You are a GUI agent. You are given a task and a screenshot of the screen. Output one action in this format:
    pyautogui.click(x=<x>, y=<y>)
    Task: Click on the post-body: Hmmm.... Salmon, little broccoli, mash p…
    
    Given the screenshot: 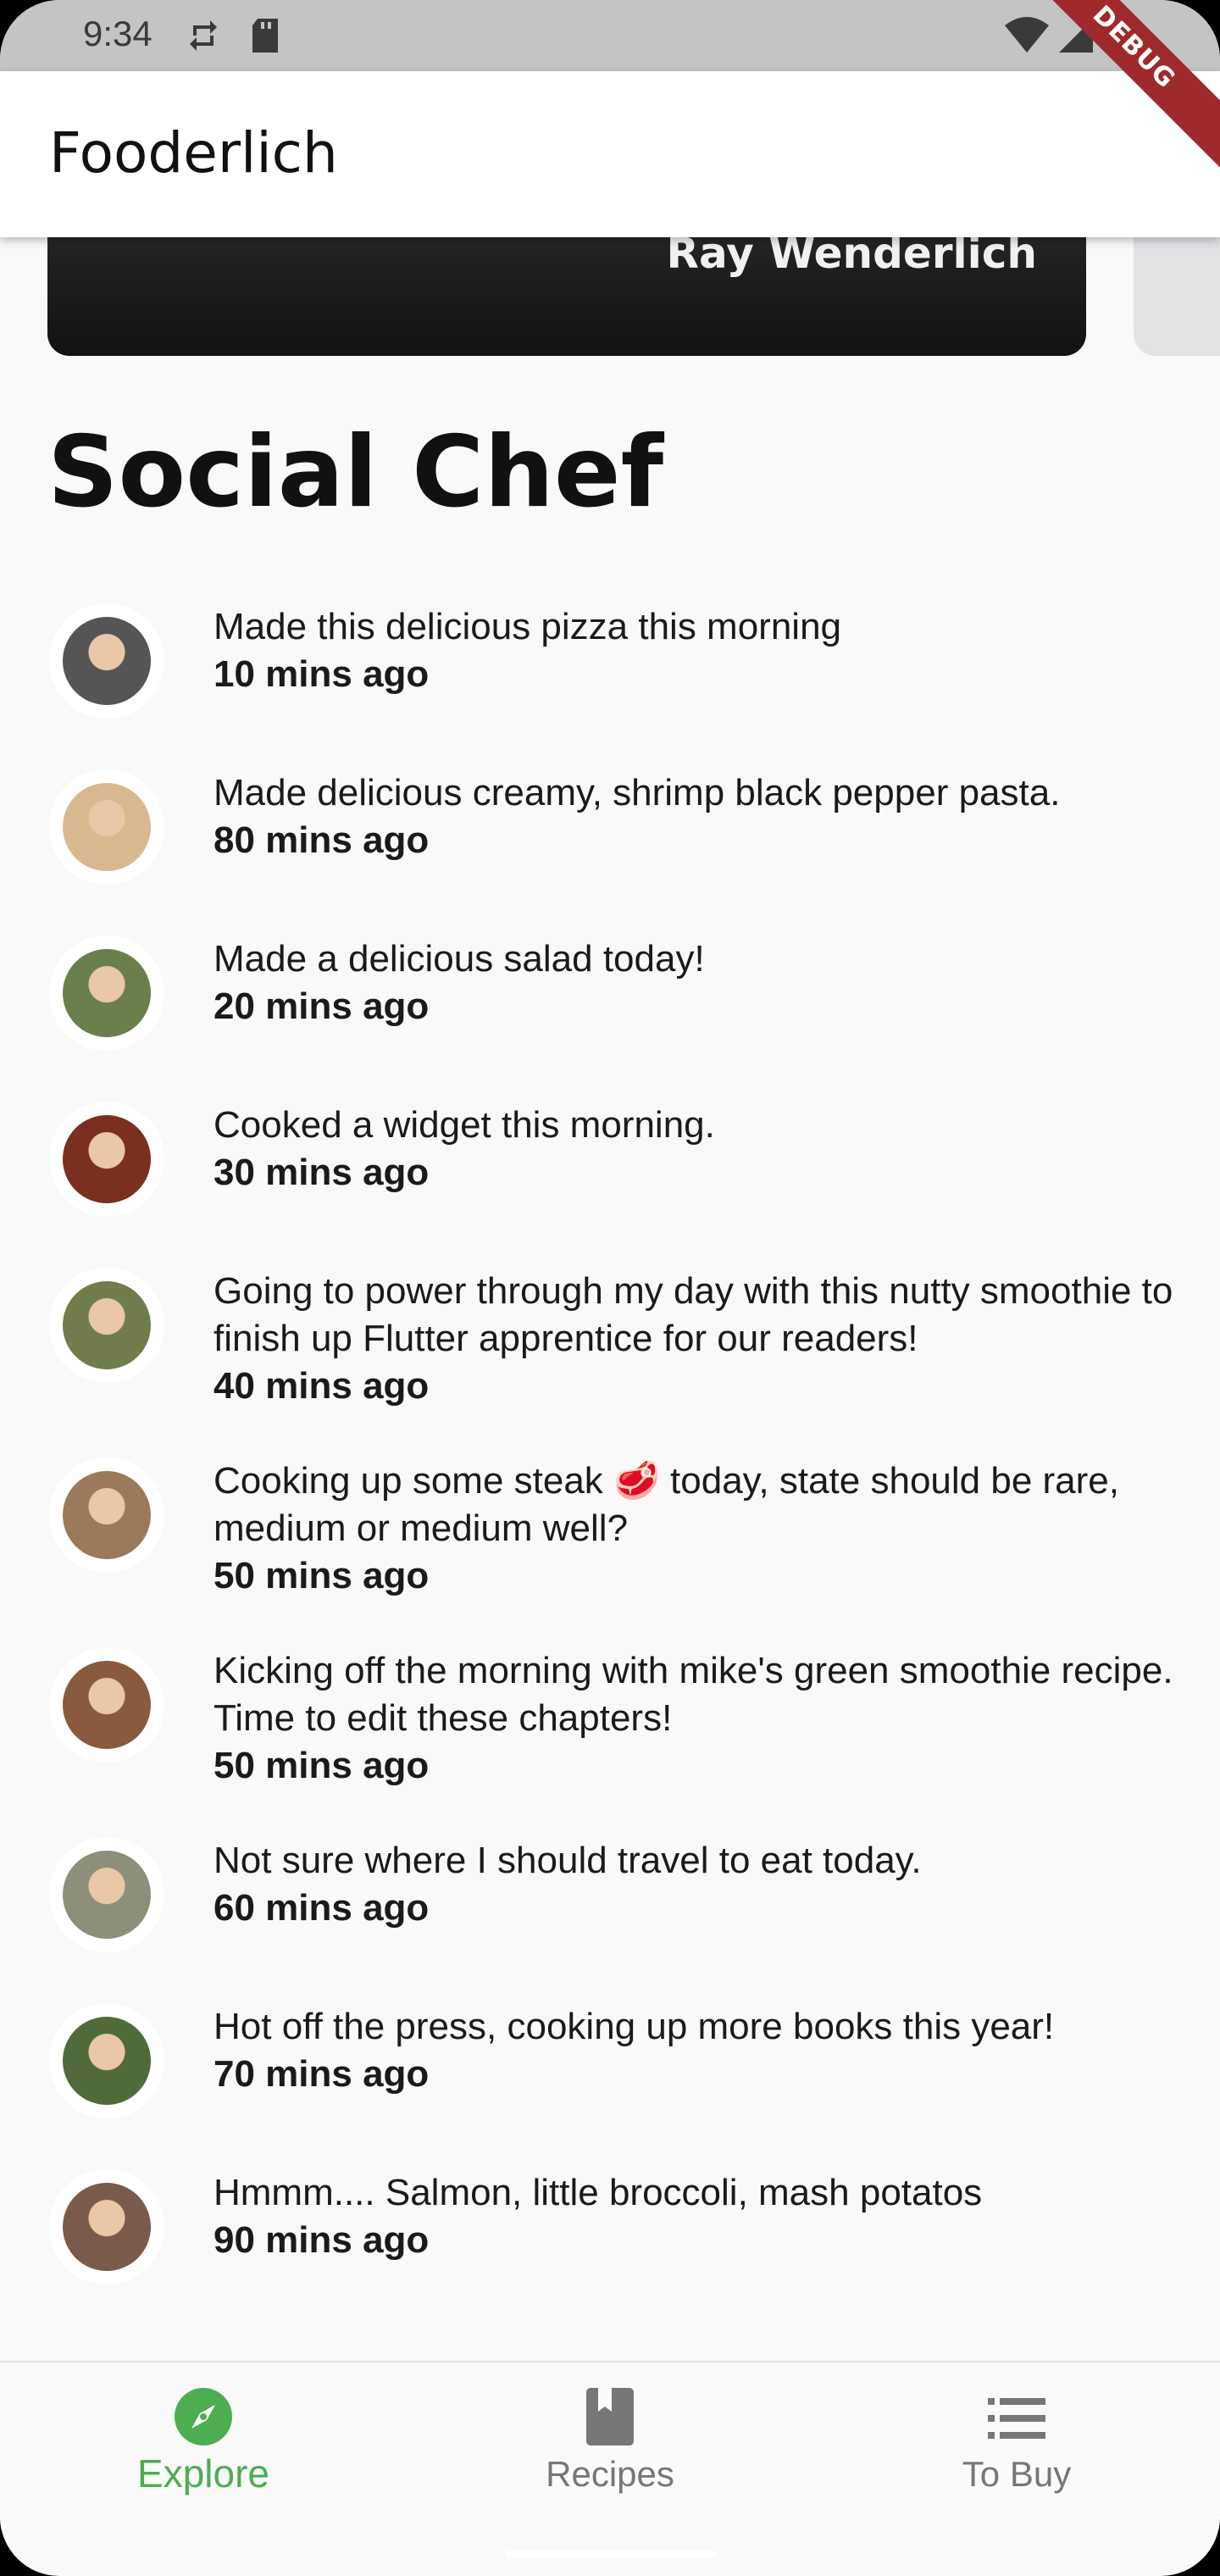 What is the action you would take?
    pyautogui.click(x=701, y=2216)
    